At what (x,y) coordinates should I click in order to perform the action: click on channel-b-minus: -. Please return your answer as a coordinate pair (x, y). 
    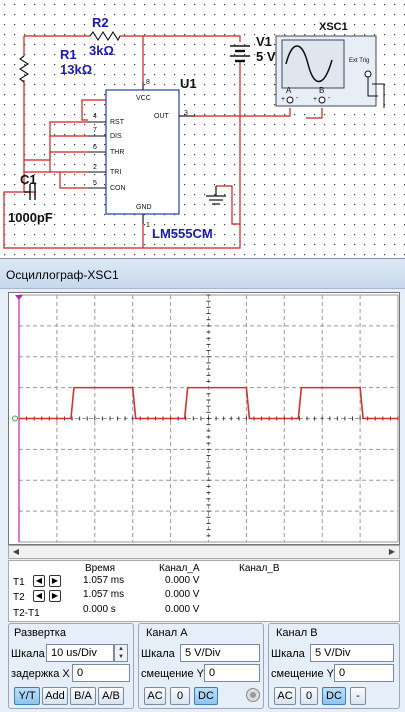
    Looking at the image, I should click on (329, 98).